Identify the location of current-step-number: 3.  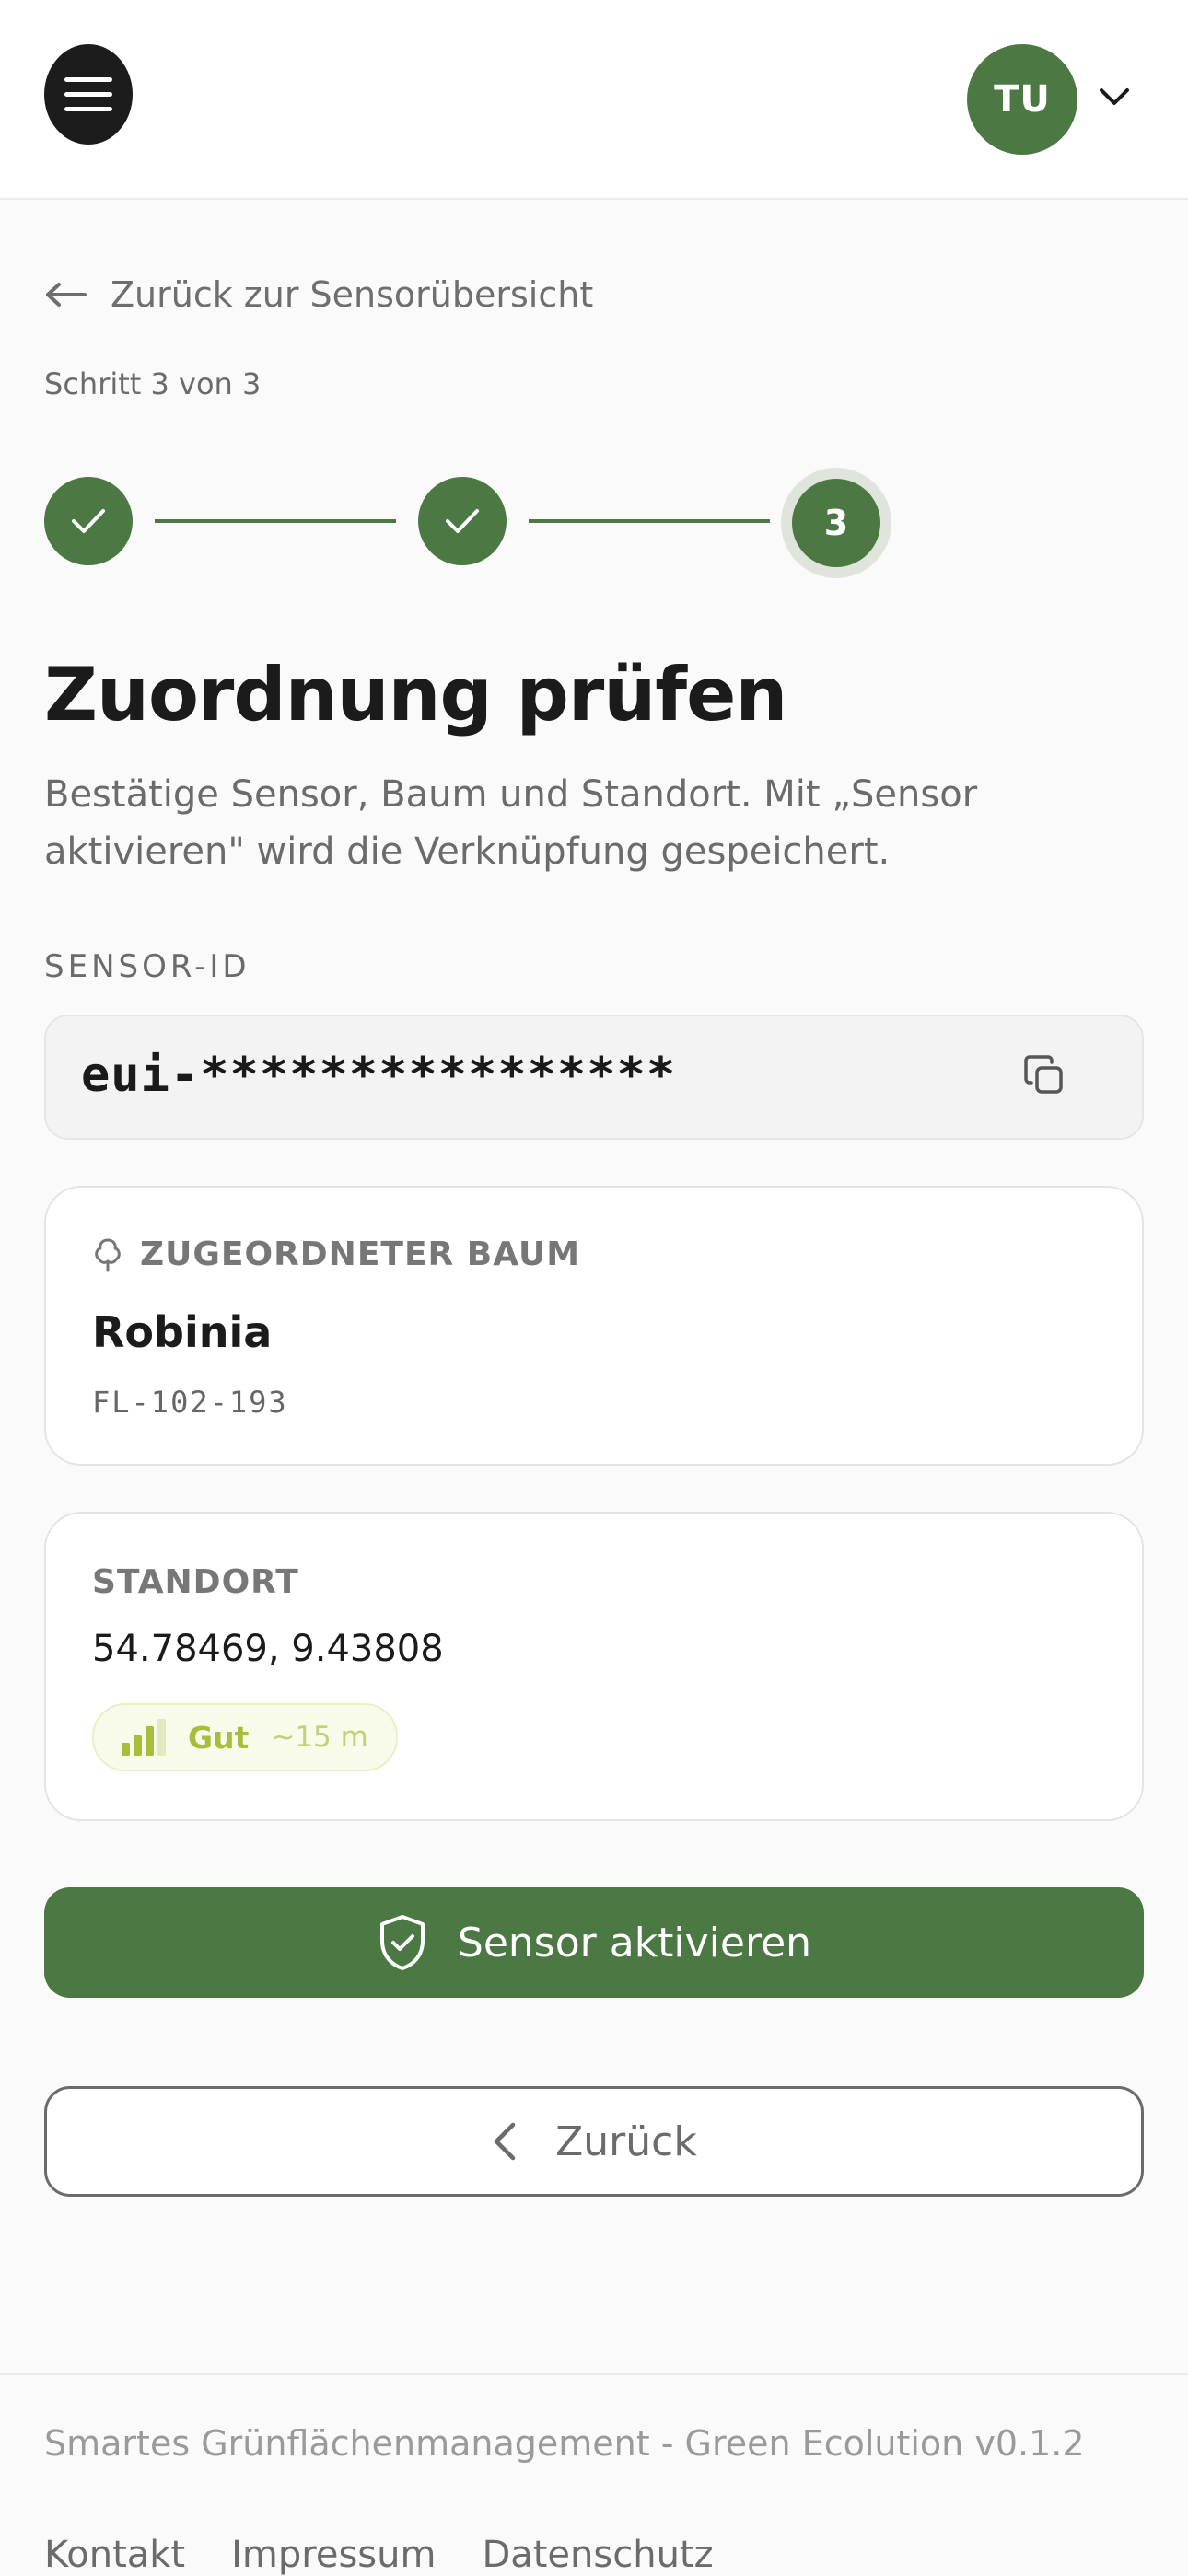
(836, 523).